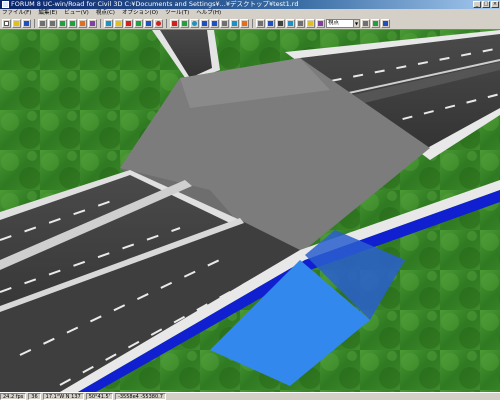 This screenshot has width=500, height=400. I want to click on pause-icon, so click(280, 23).